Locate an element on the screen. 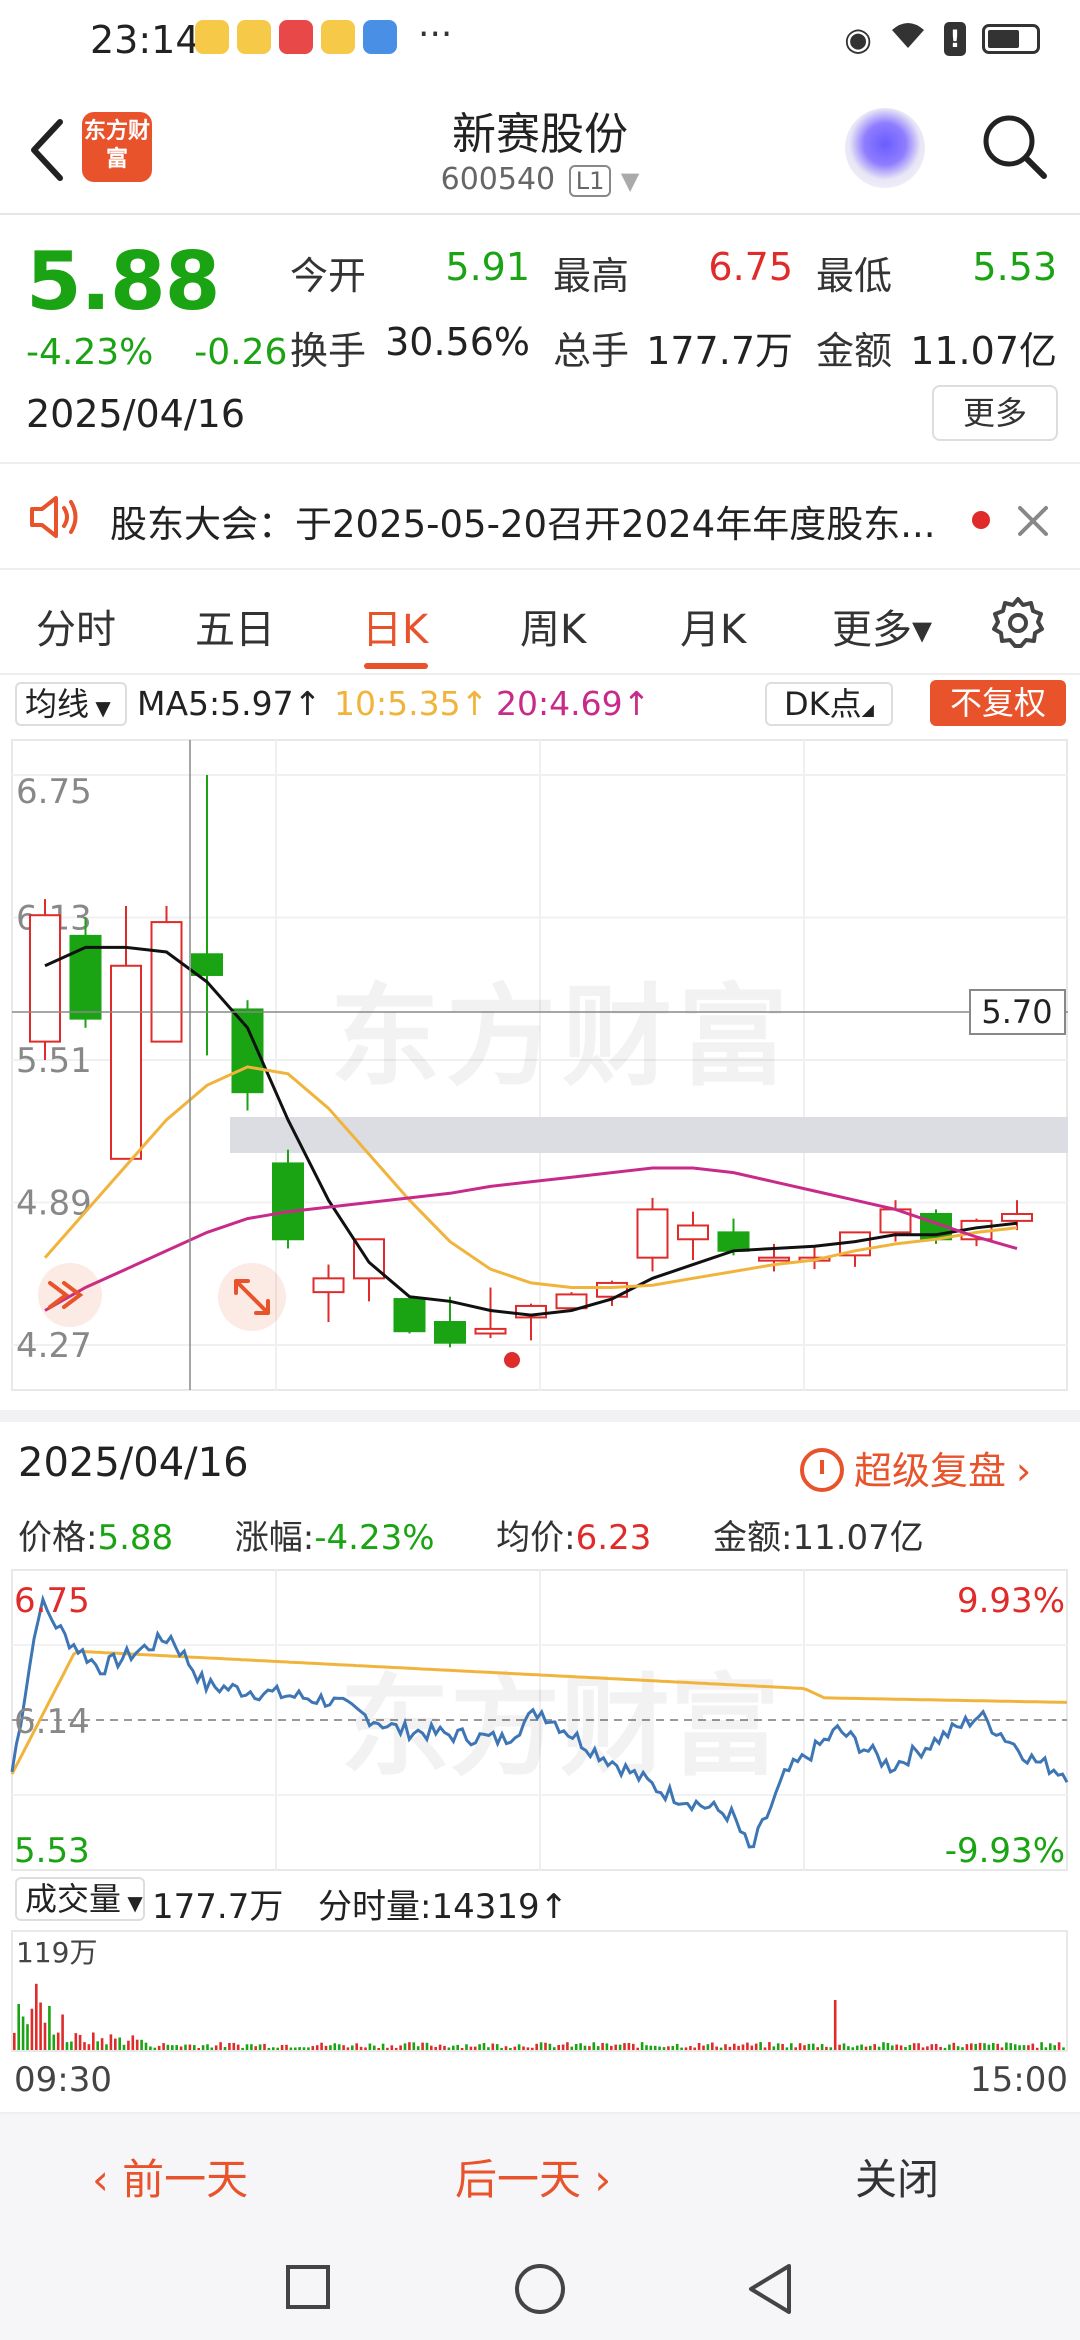 The height and width of the screenshot is (2340, 1080). search-icon is located at coordinates (1015, 147).